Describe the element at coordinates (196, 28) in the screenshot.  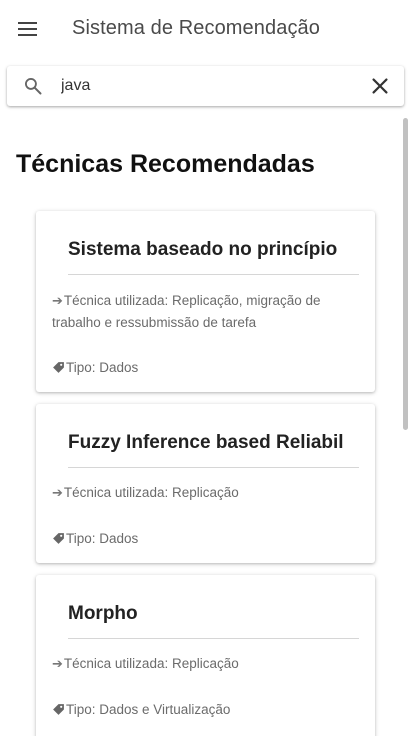
I see `app-title: Sistema de Recomendação` at that location.